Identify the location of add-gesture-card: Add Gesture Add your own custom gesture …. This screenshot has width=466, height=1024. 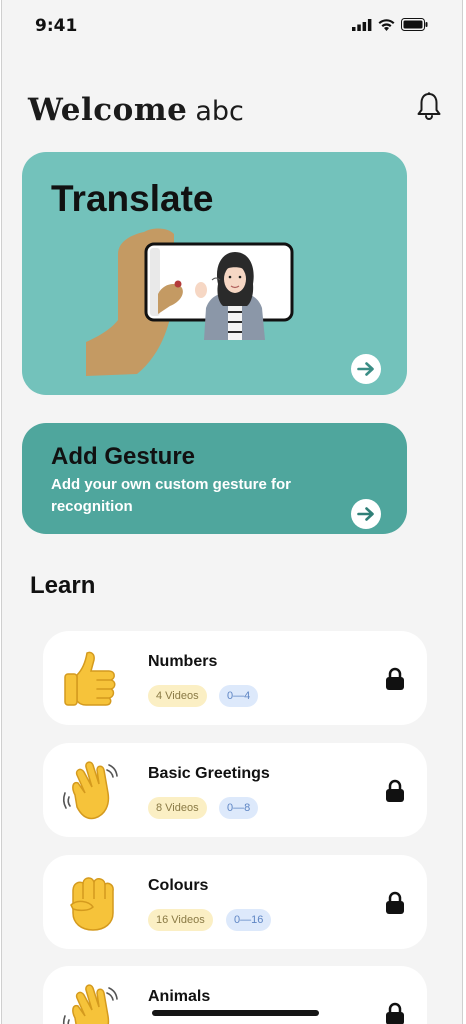
(214, 478).